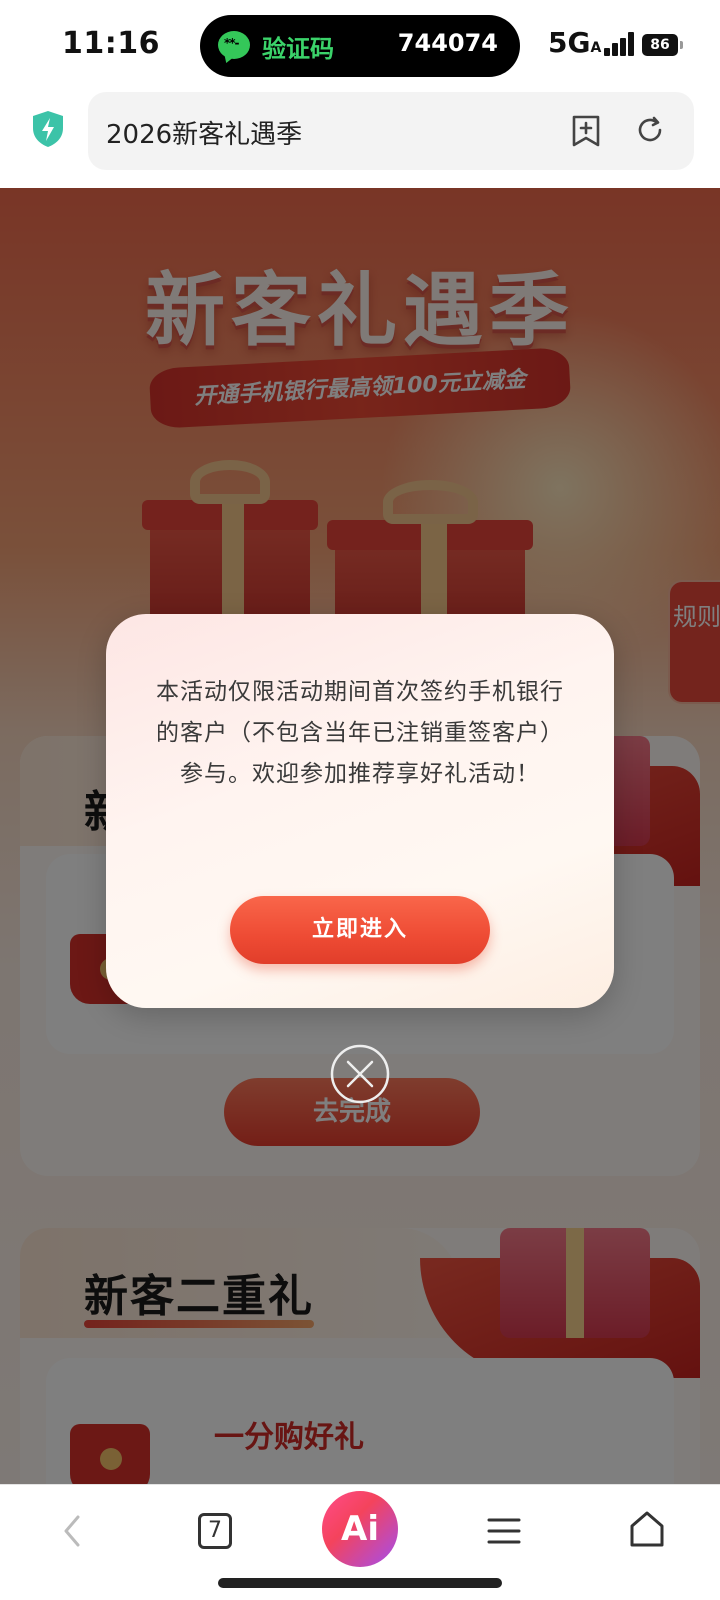  Describe the element at coordinates (360, 1583) in the screenshot. I see `home-indicator` at that location.